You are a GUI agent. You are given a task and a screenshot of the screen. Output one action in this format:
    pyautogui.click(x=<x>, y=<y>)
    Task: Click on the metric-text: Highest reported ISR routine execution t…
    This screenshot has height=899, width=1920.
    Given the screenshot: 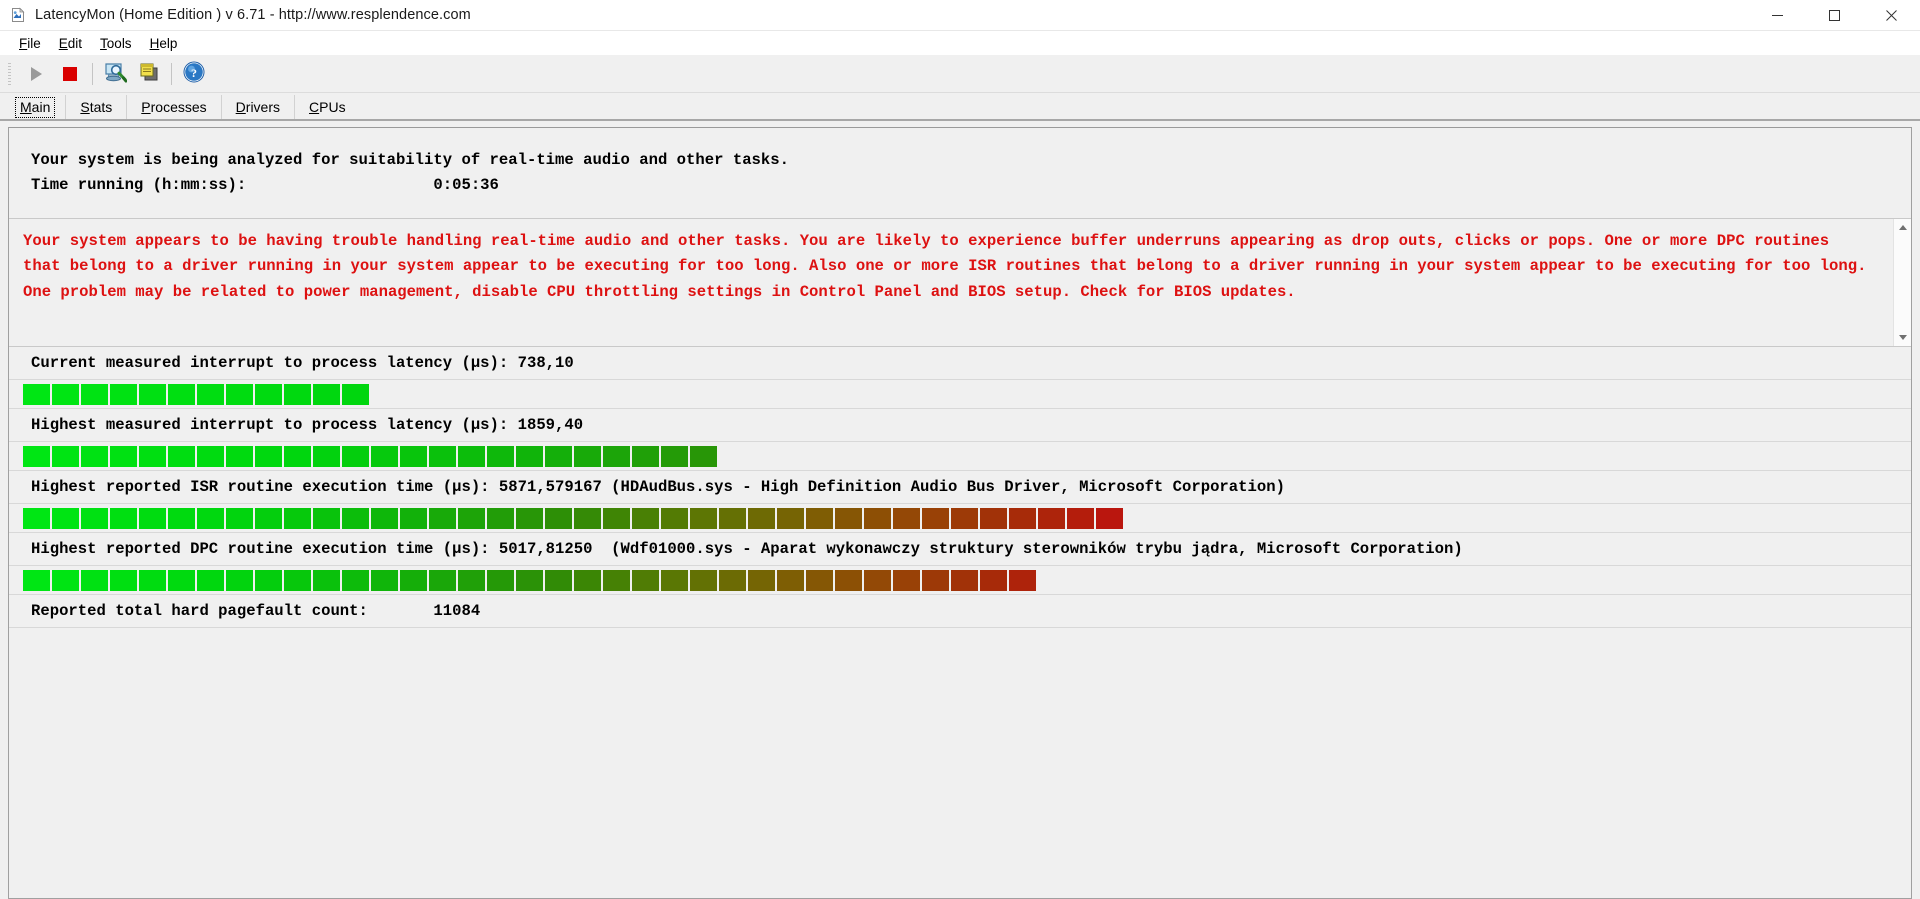 What is the action you would take?
    pyautogui.click(x=658, y=487)
    